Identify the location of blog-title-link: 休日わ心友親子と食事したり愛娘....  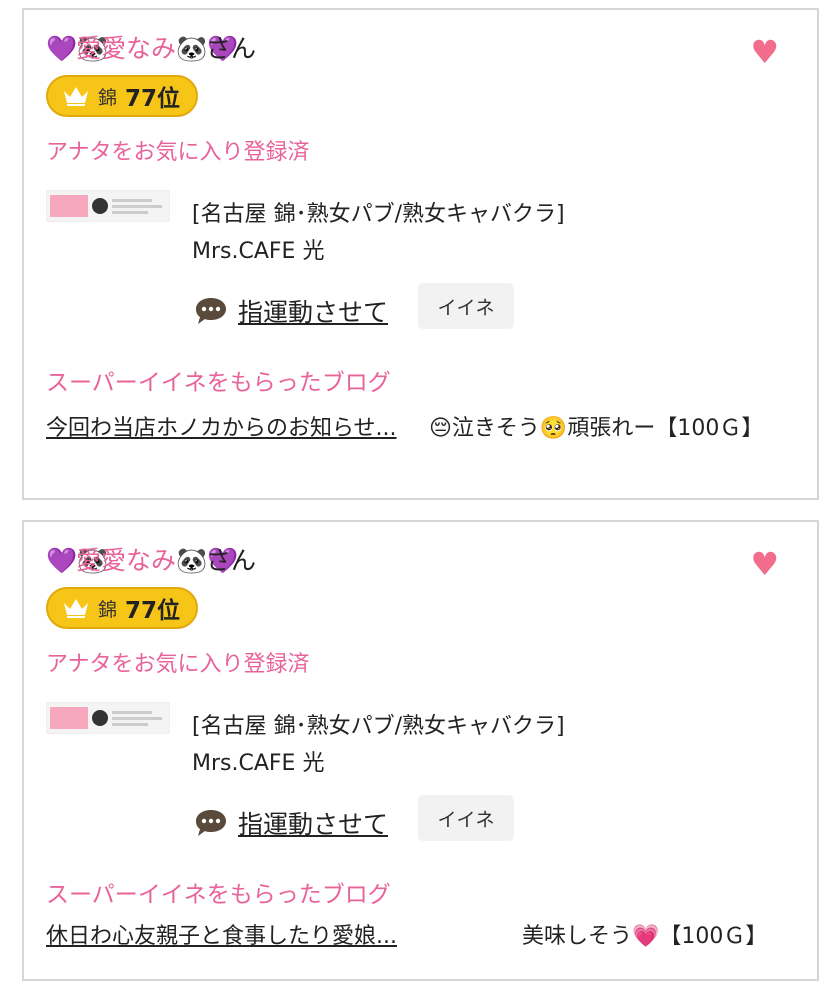
(256, 937).